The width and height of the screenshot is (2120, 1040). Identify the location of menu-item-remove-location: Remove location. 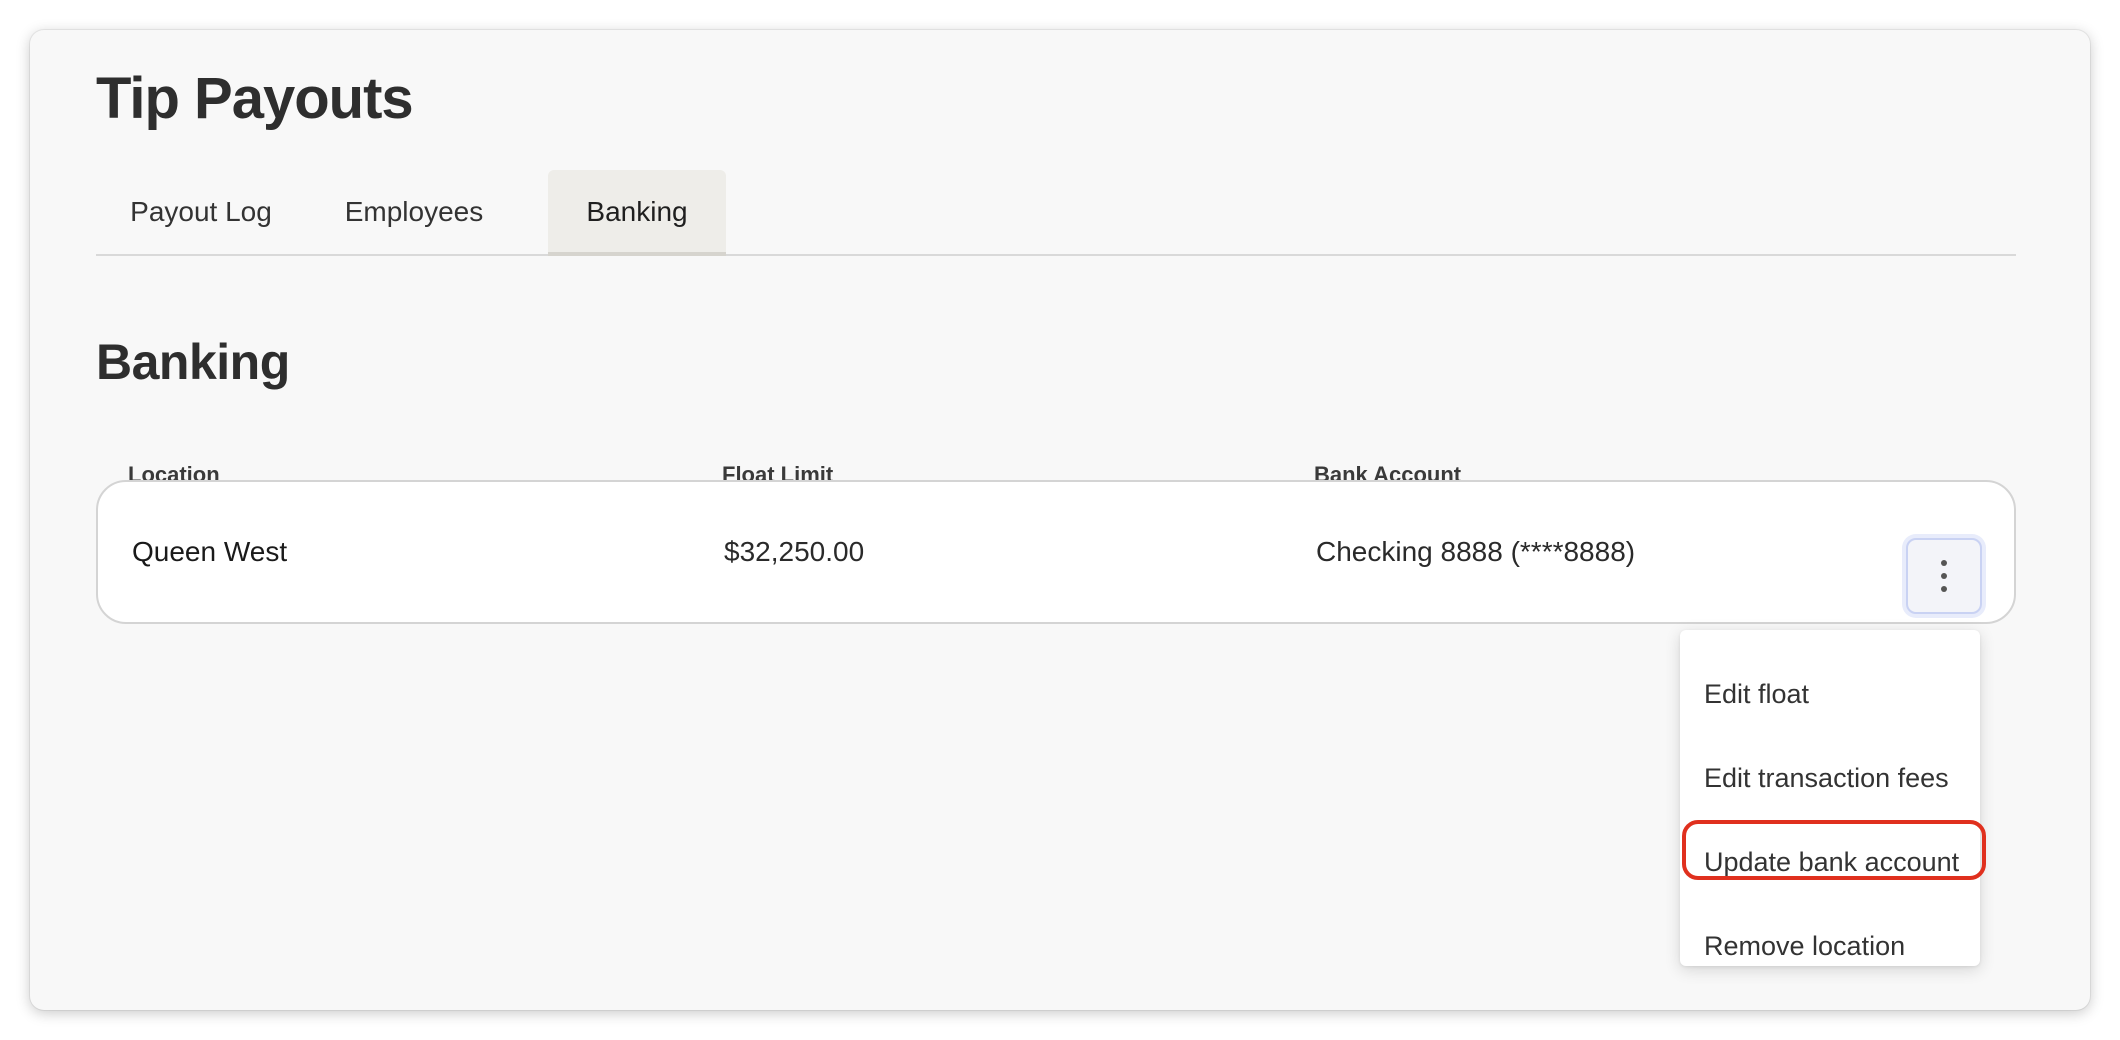
(1804, 946).